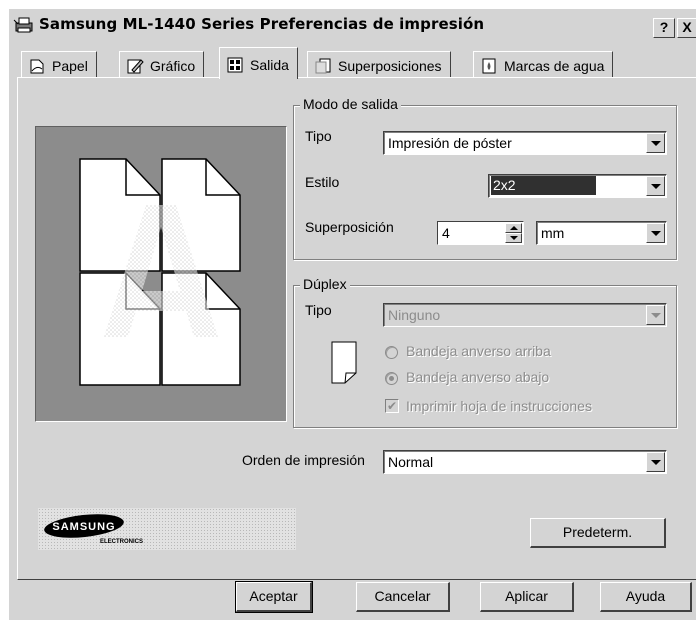  I want to click on samsung-logo-sub: ELECTRONICS, so click(121, 542).